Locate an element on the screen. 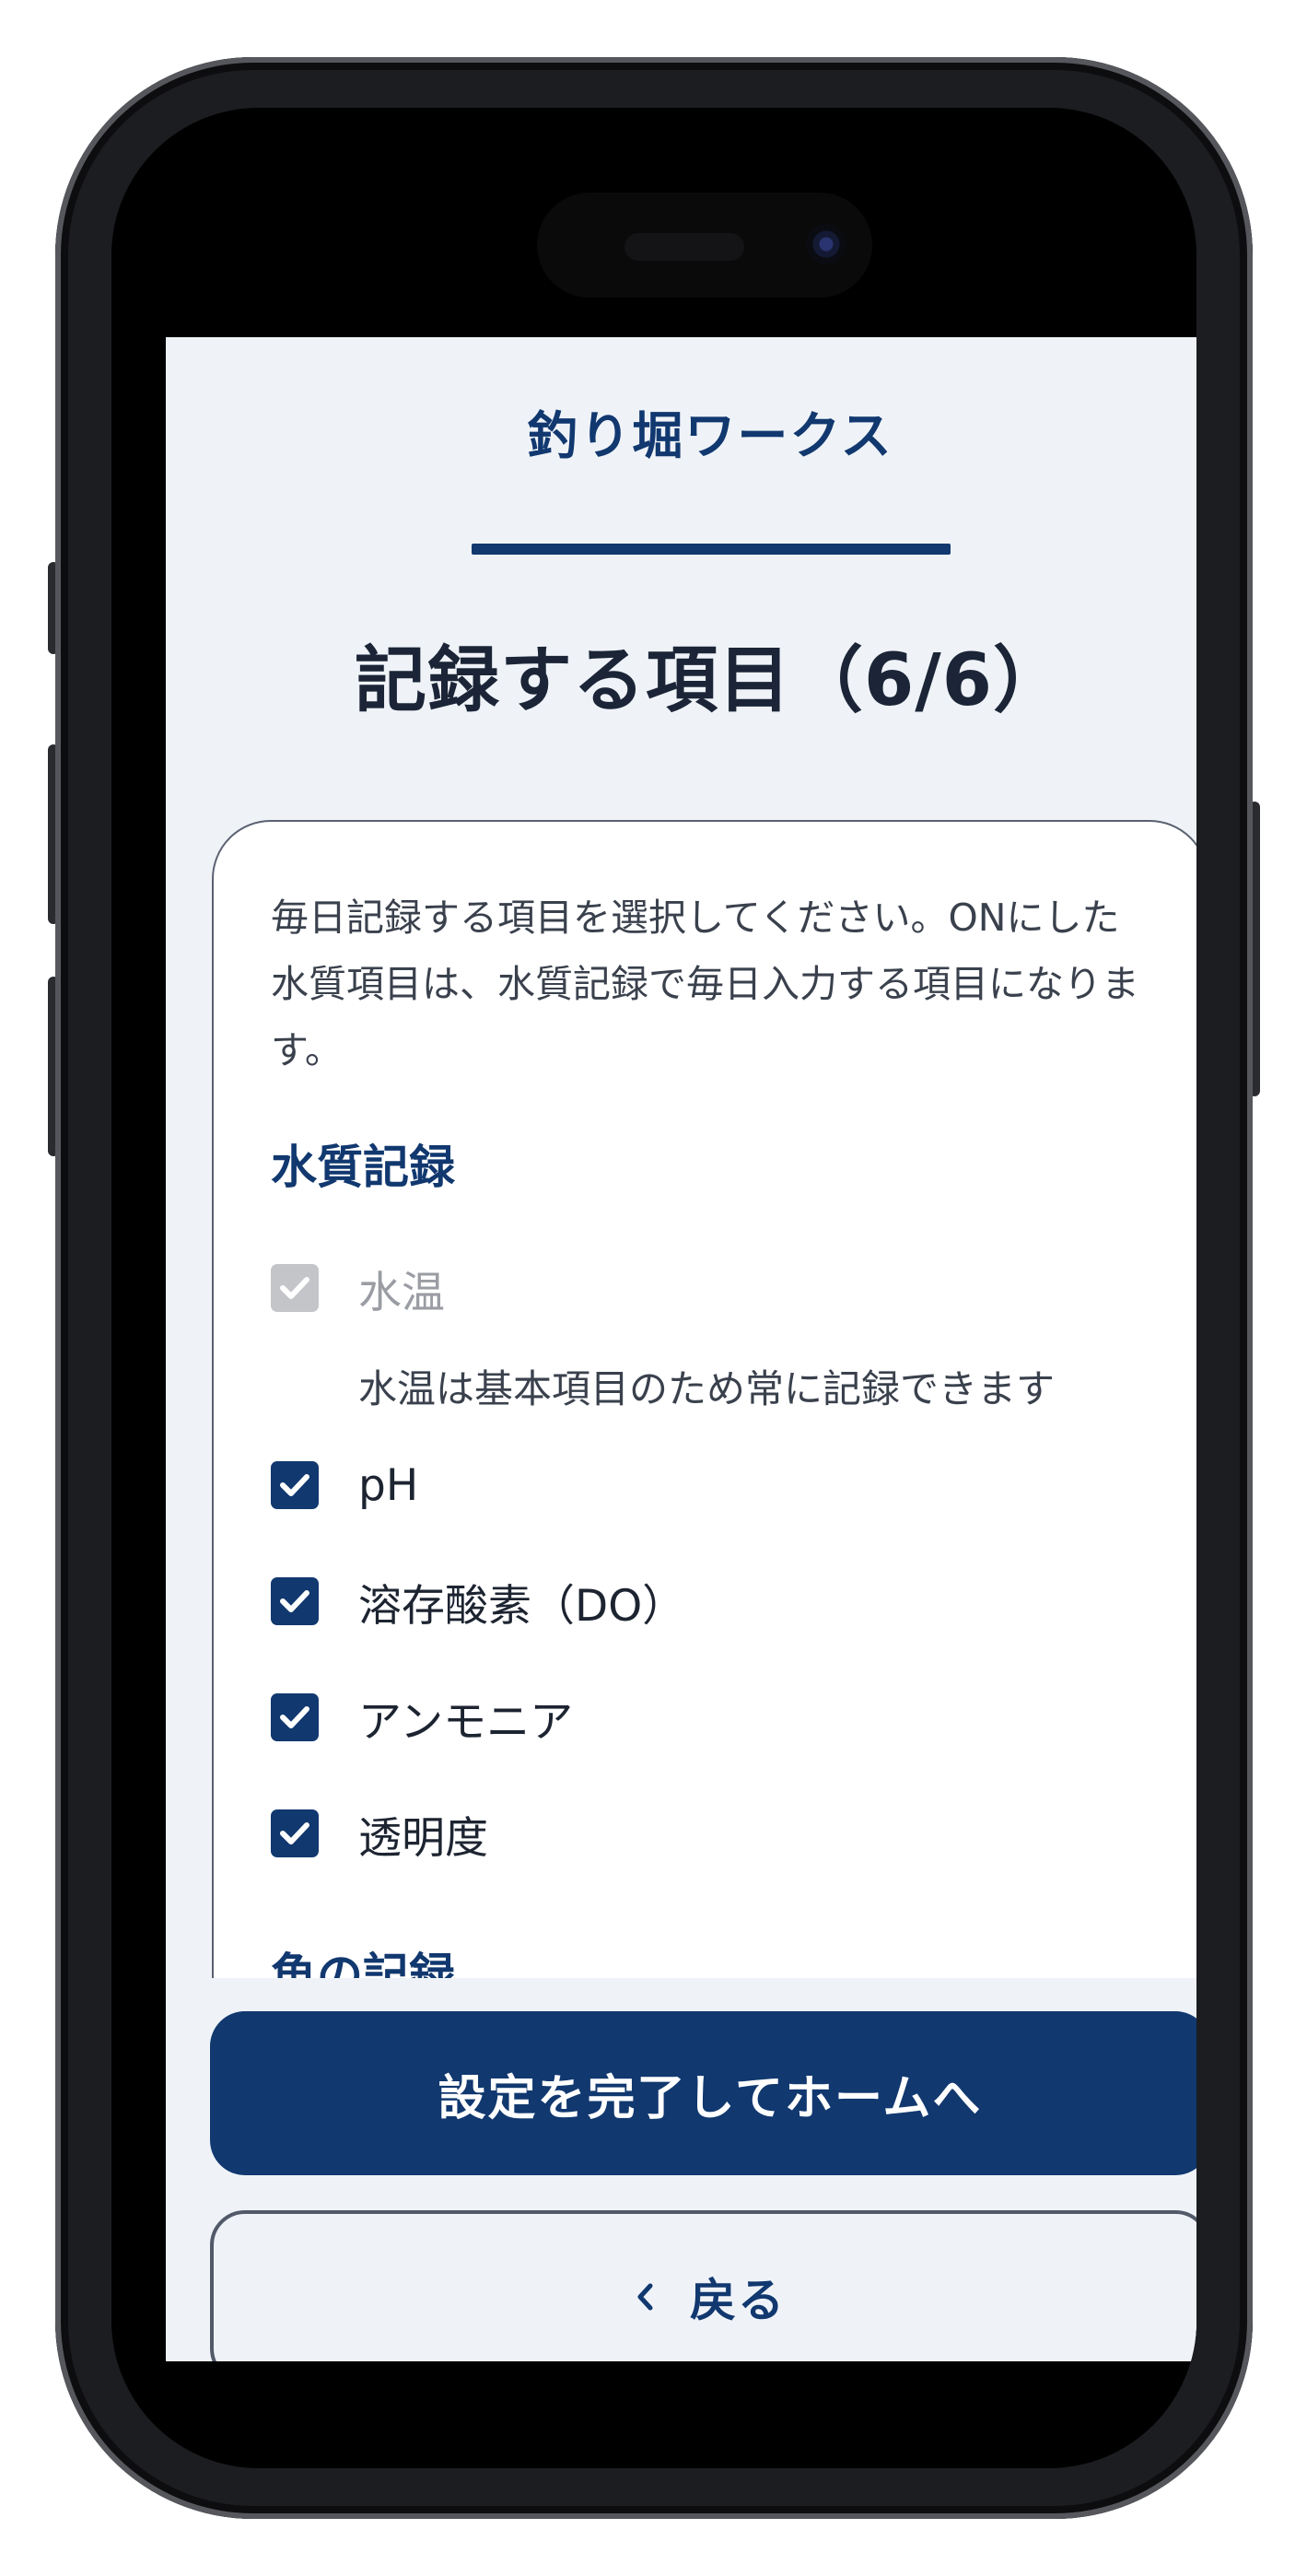 Image resolution: width=1307 pixels, height=2576 pixels. option-dissolved-oxygen: 溶存酸素（DO） is located at coordinates (478, 1603).